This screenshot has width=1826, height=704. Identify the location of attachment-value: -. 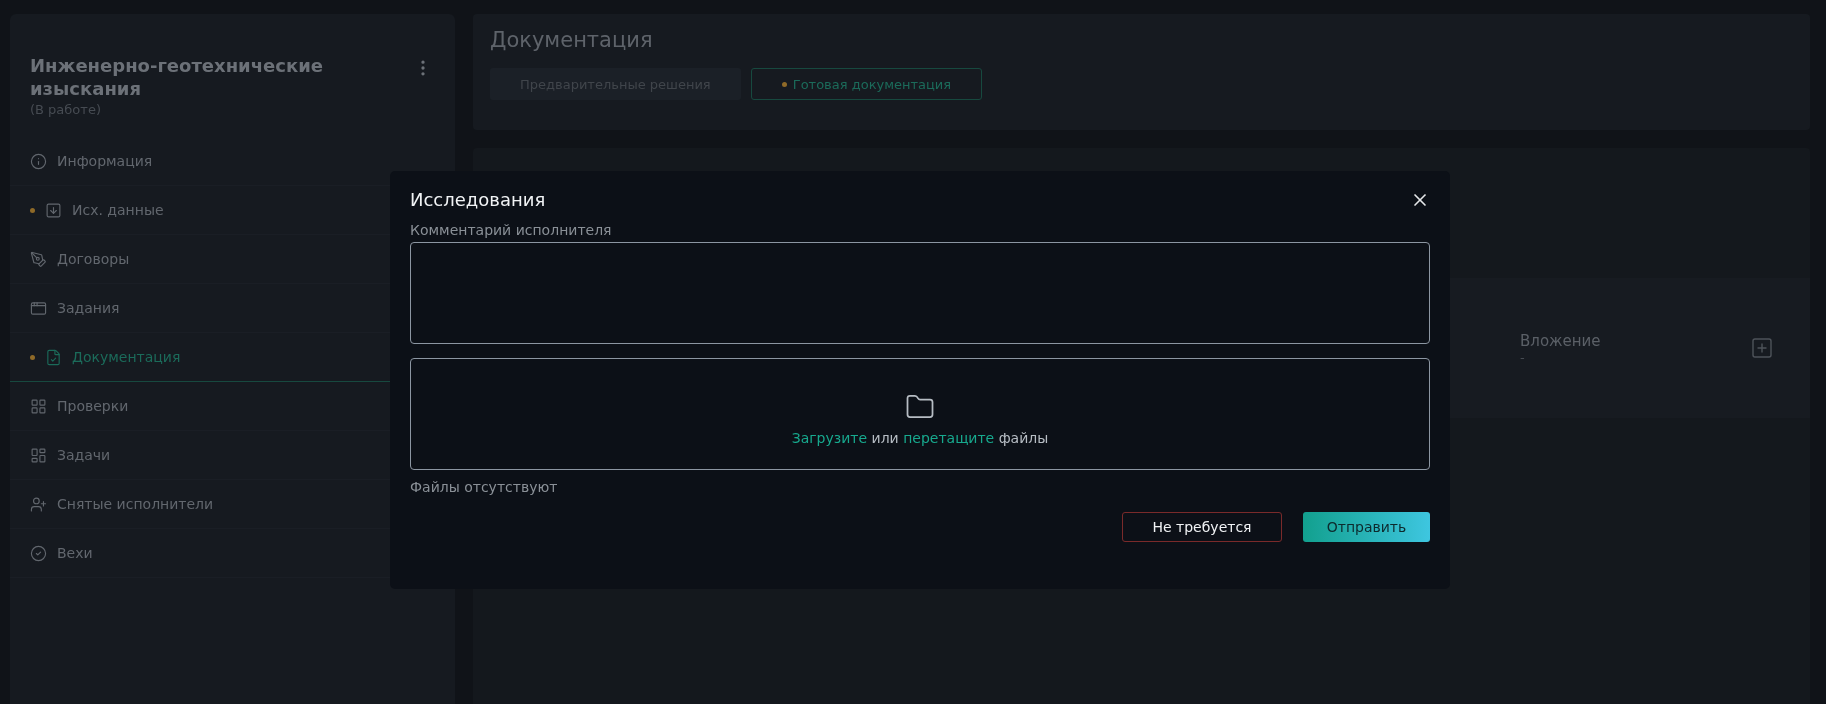
(1523, 357).